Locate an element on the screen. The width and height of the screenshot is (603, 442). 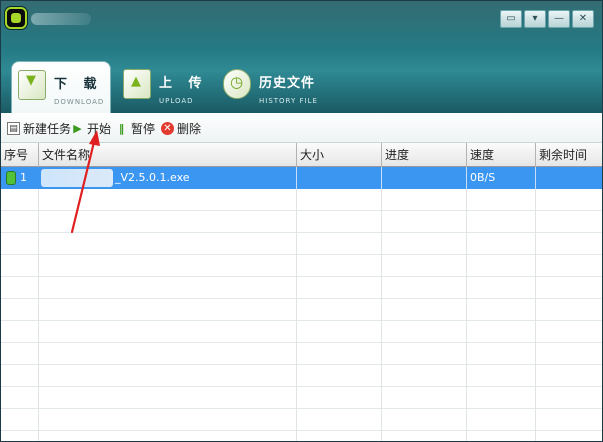
row-size is located at coordinates (339, 178).